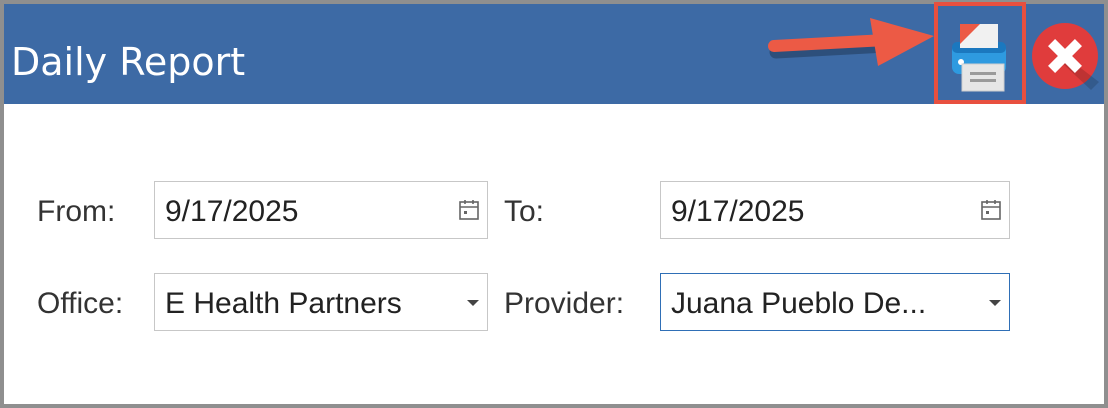  I want to click on close-icon, so click(1065, 56).